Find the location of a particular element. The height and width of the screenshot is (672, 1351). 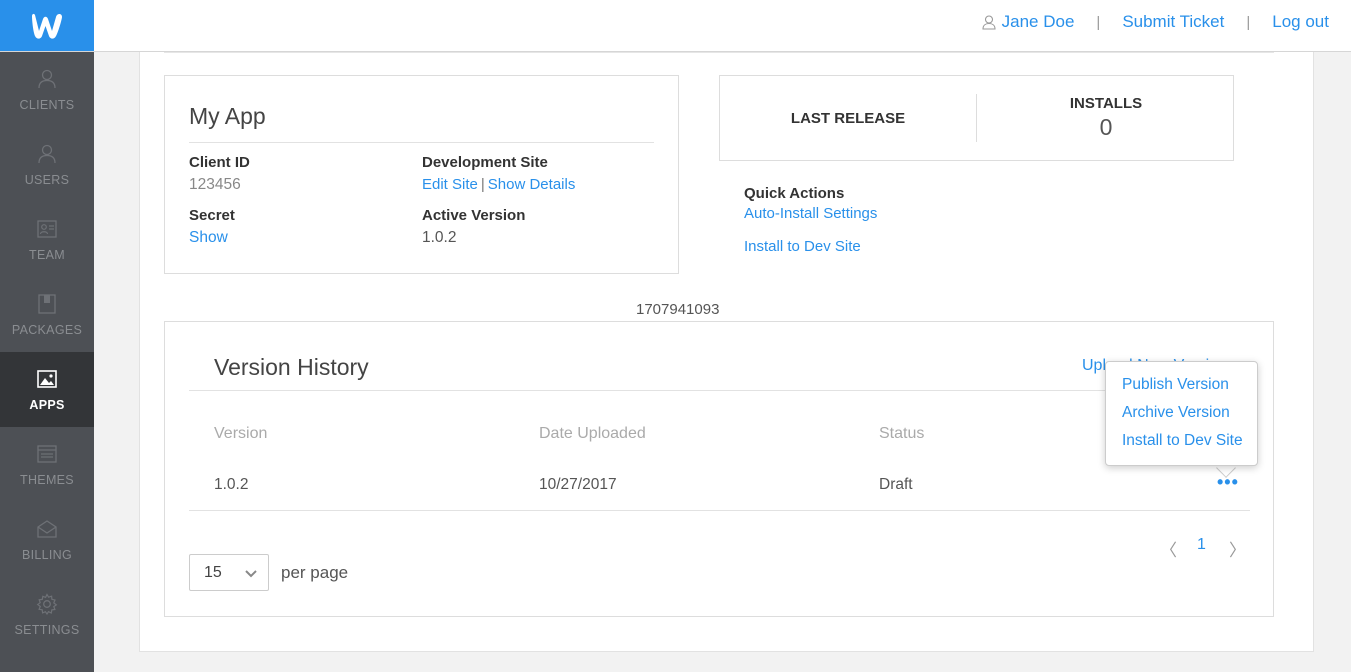

timestamp-text: 1707941093 is located at coordinates (678, 309).